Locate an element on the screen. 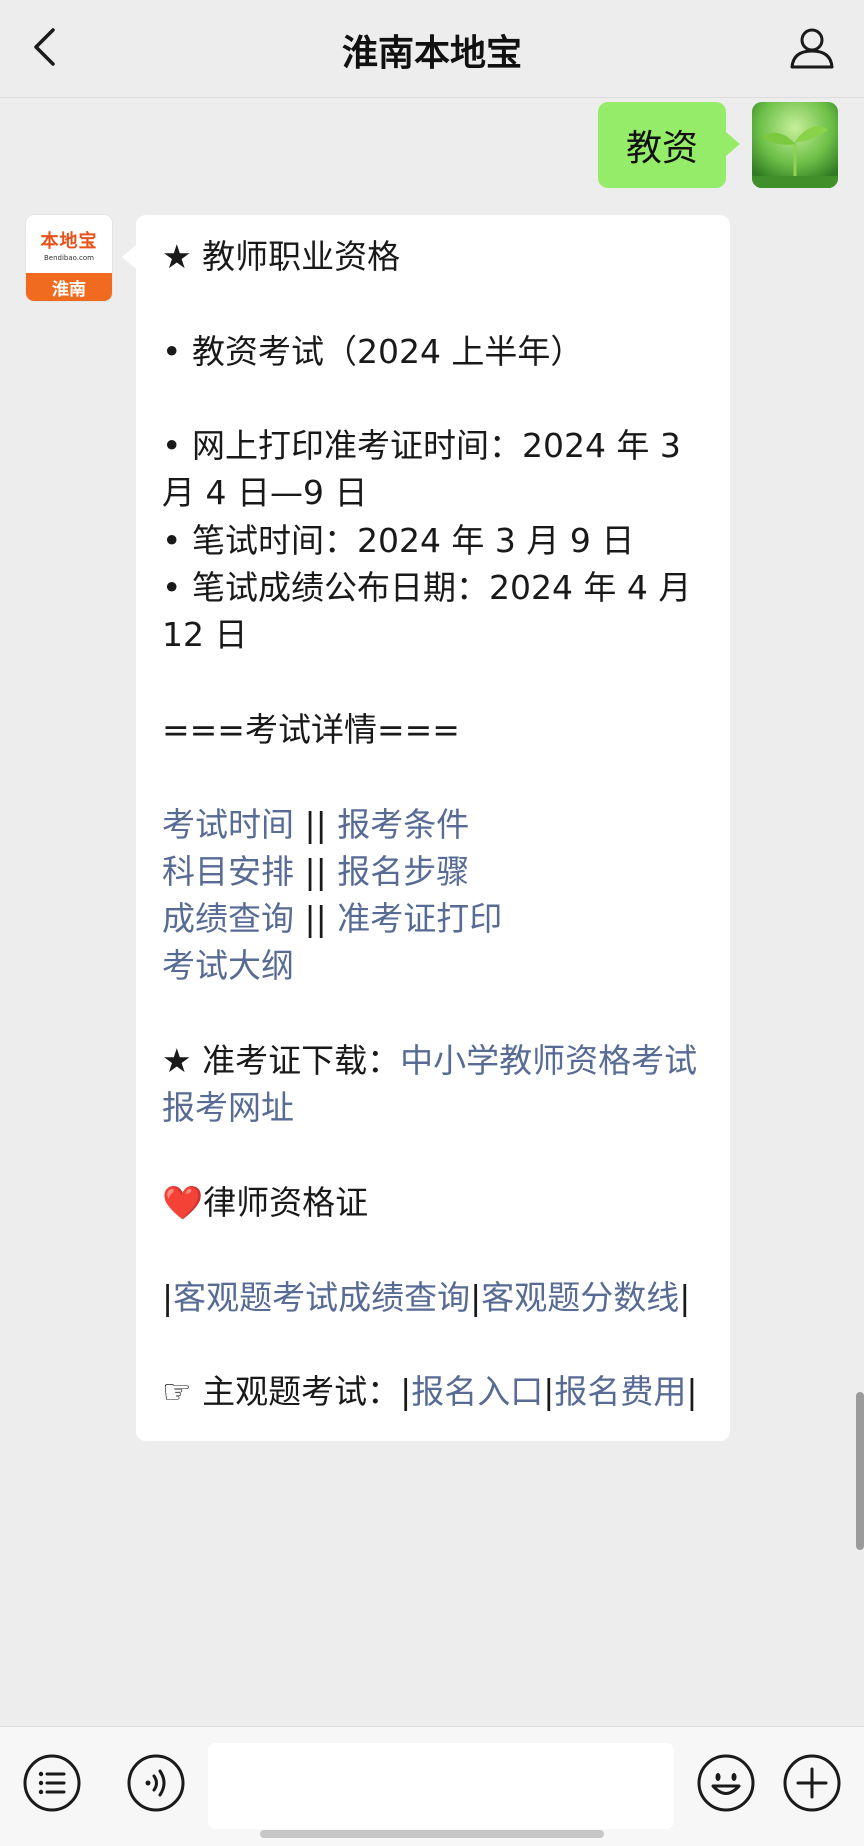 This screenshot has height=1846, width=864. links-row: 科目安排 || 报名步骤 is located at coordinates (316, 871).